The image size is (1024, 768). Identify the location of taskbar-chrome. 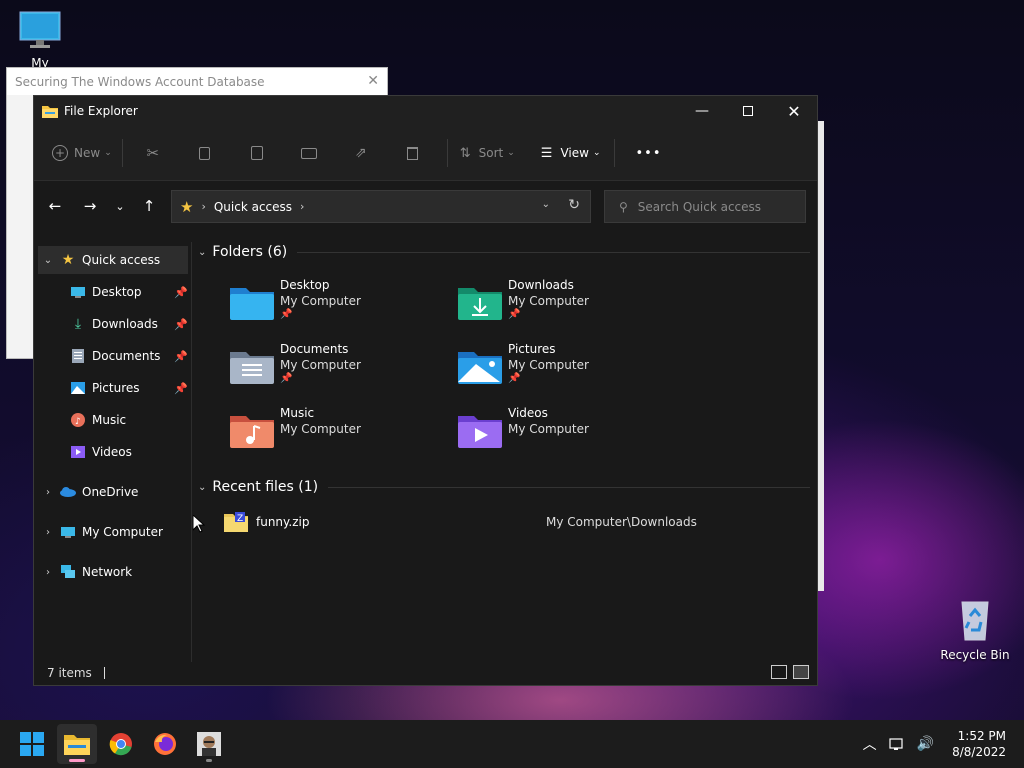
(121, 744).